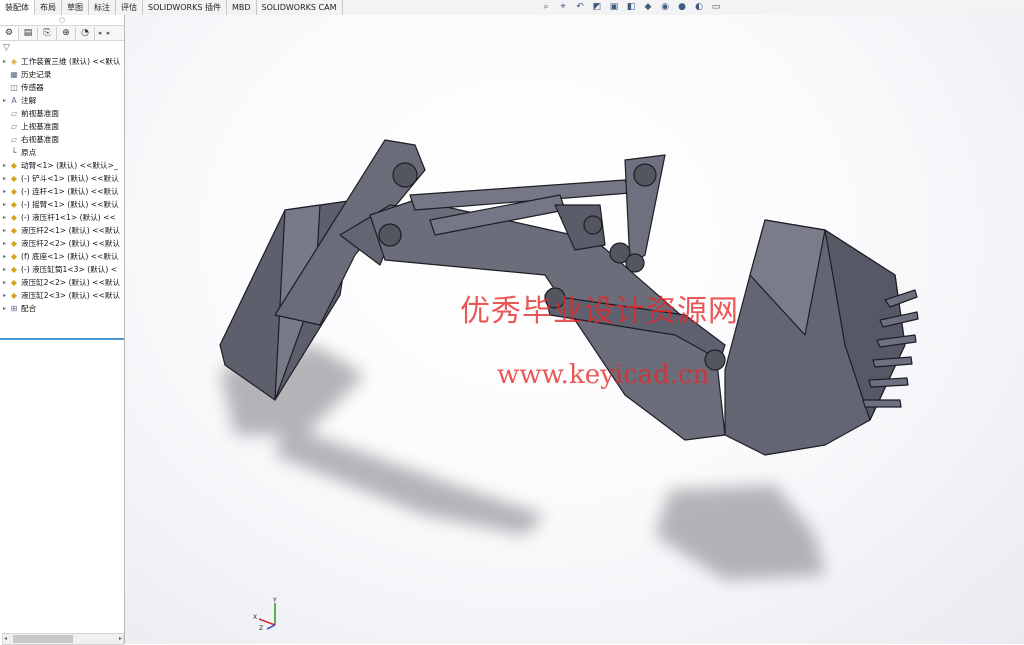  I want to click on watermark-title: 优秀毕业设计资源网, so click(599, 311).